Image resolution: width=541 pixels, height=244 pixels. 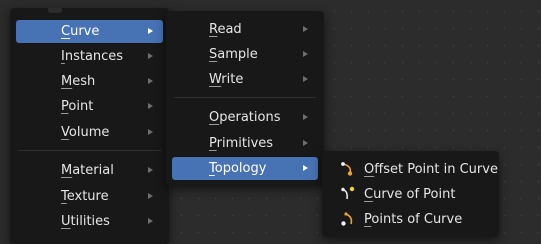 I want to click on menu-item-read: Read, so click(x=245, y=29).